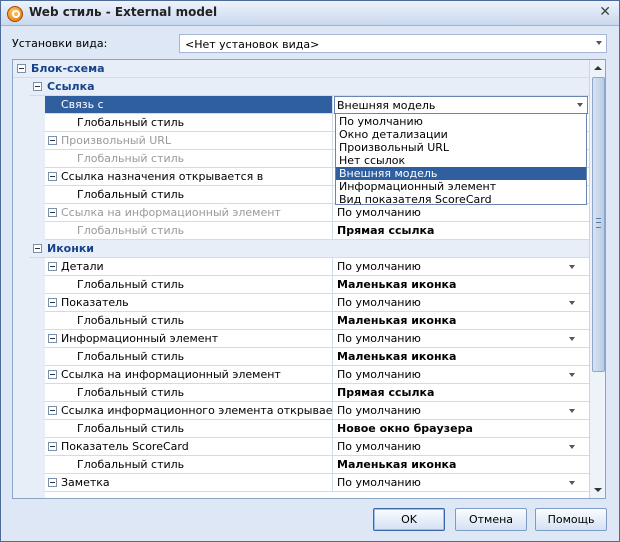 The height and width of the screenshot is (542, 620). Describe the element at coordinates (189, 482) in the screenshot. I see `property-name: Заметка` at that location.